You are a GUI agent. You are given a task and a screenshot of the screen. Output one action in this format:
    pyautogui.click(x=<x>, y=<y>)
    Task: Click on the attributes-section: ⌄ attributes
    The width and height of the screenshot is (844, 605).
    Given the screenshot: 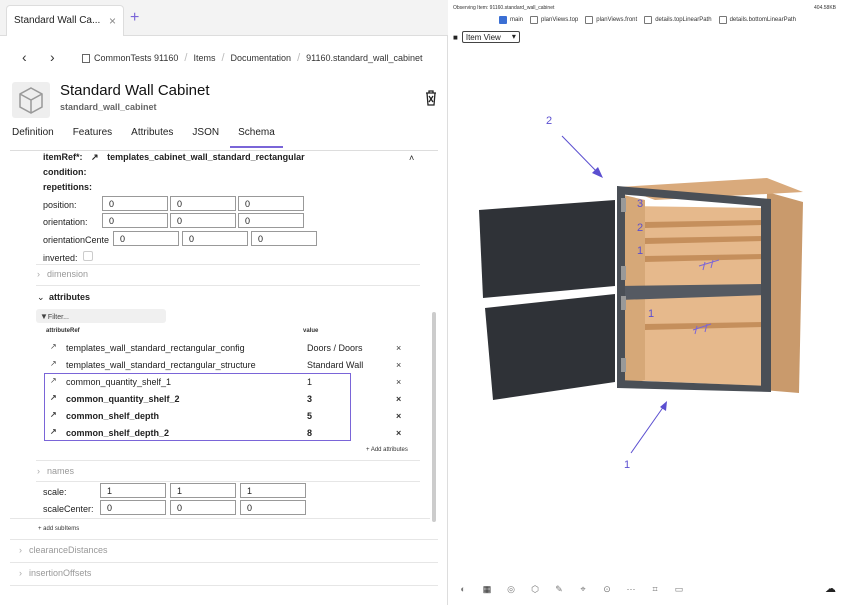 What is the action you would take?
    pyautogui.click(x=63, y=297)
    